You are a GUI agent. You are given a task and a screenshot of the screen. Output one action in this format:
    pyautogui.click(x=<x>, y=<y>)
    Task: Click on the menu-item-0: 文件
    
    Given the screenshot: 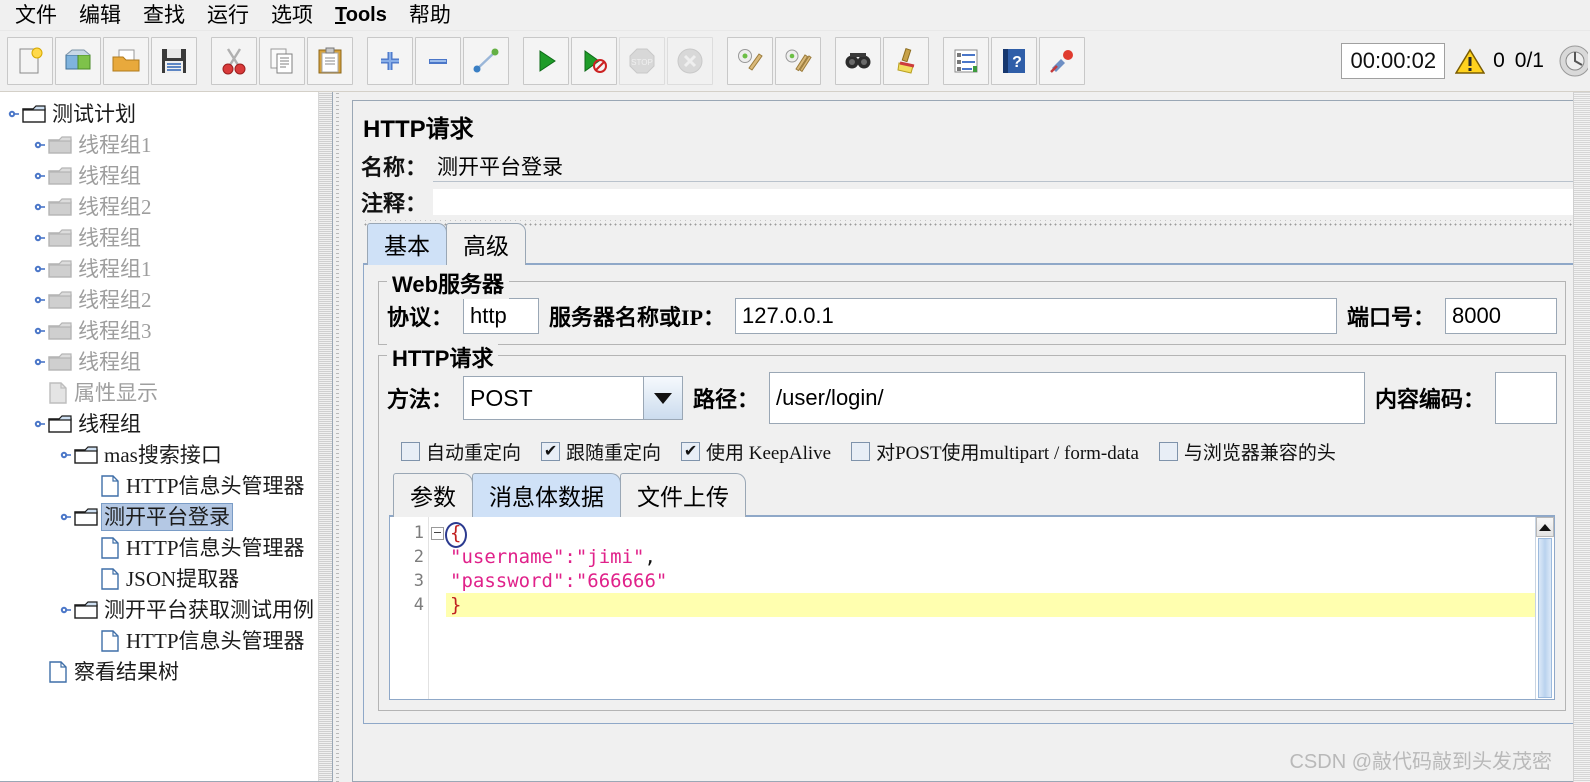 What is the action you would take?
    pyautogui.click(x=36, y=15)
    